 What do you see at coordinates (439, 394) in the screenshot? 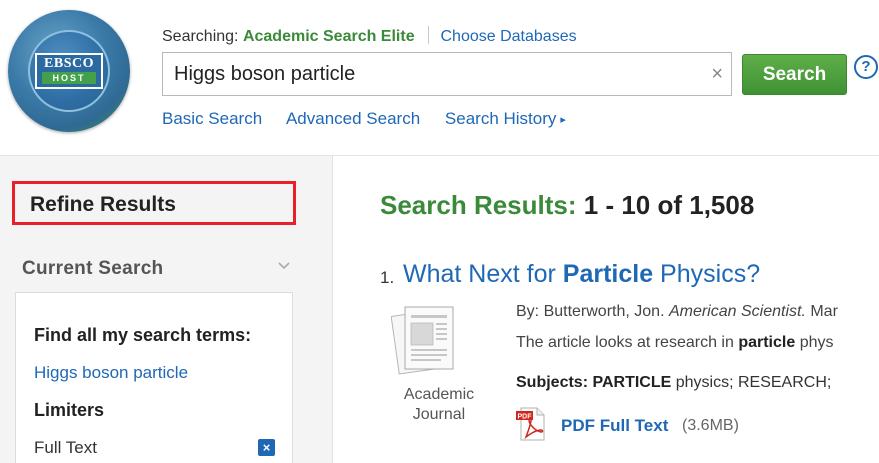
I see `publication-type-line: Academic` at bounding box center [439, 394].